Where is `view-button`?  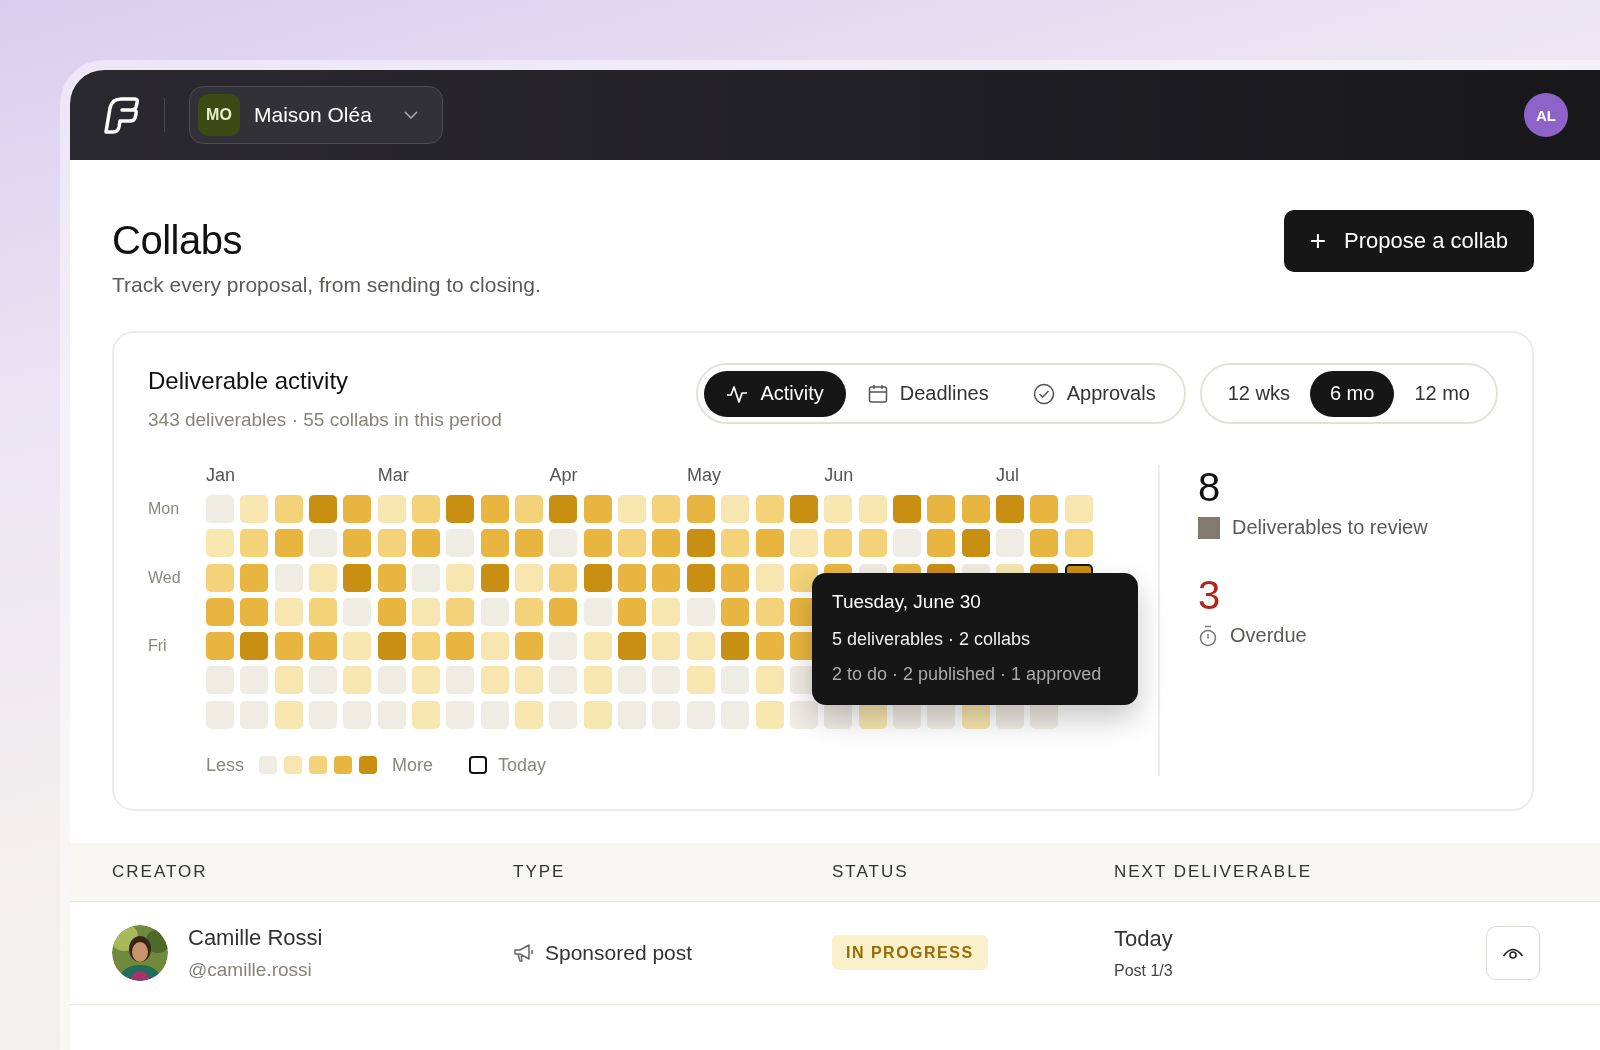 view-button is located at coordinates (1513, 953).